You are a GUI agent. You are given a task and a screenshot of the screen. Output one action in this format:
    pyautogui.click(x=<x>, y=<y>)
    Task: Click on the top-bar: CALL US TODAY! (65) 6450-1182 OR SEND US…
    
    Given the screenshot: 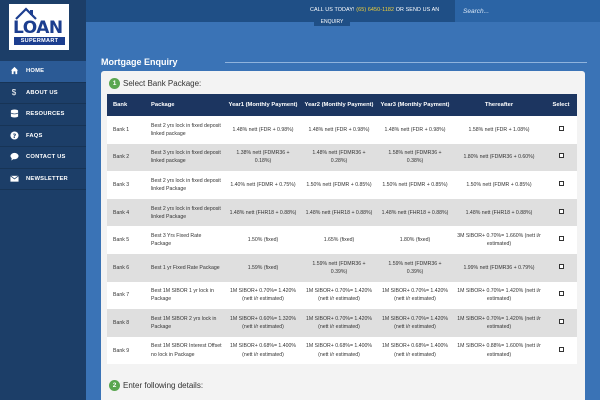 What is the action you would take?
    pyautogui.click(x=300, y=11)
    